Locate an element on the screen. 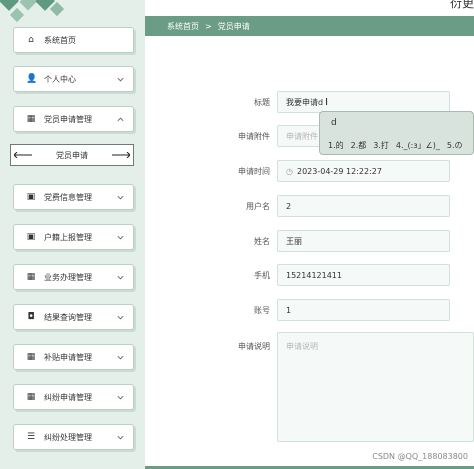 The height and width of the screenshot is (469, 474). sidebar-item-result-query: ◘ 结果查询管理 is located at coordinates (73, 317).